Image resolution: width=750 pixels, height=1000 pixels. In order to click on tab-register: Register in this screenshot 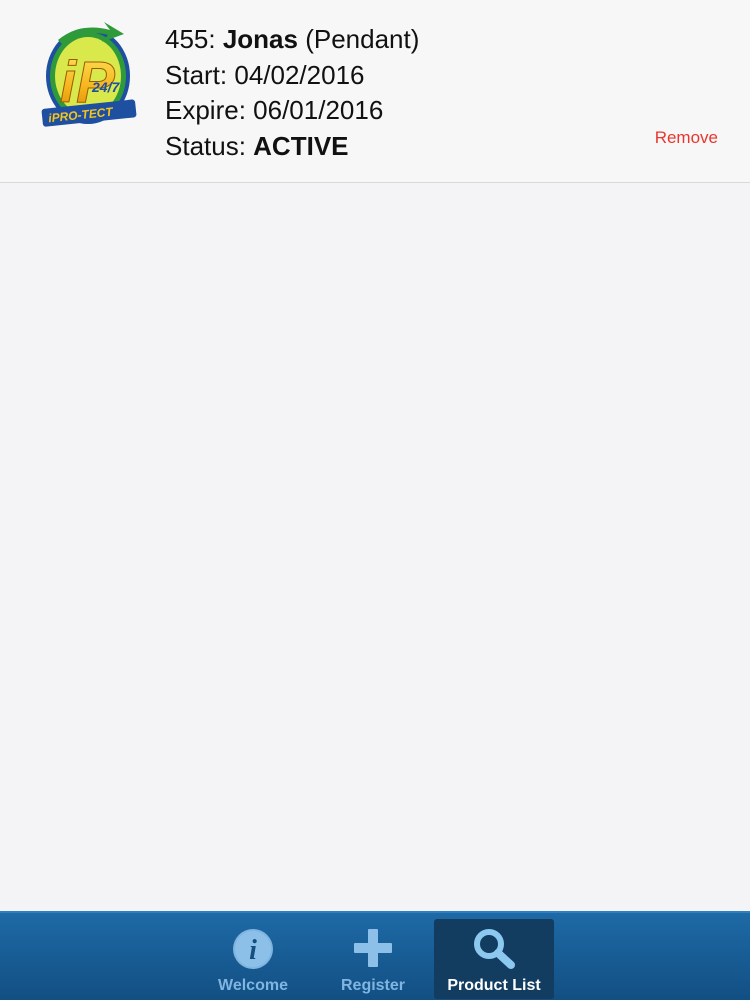, I will do `click(373, 959)`.